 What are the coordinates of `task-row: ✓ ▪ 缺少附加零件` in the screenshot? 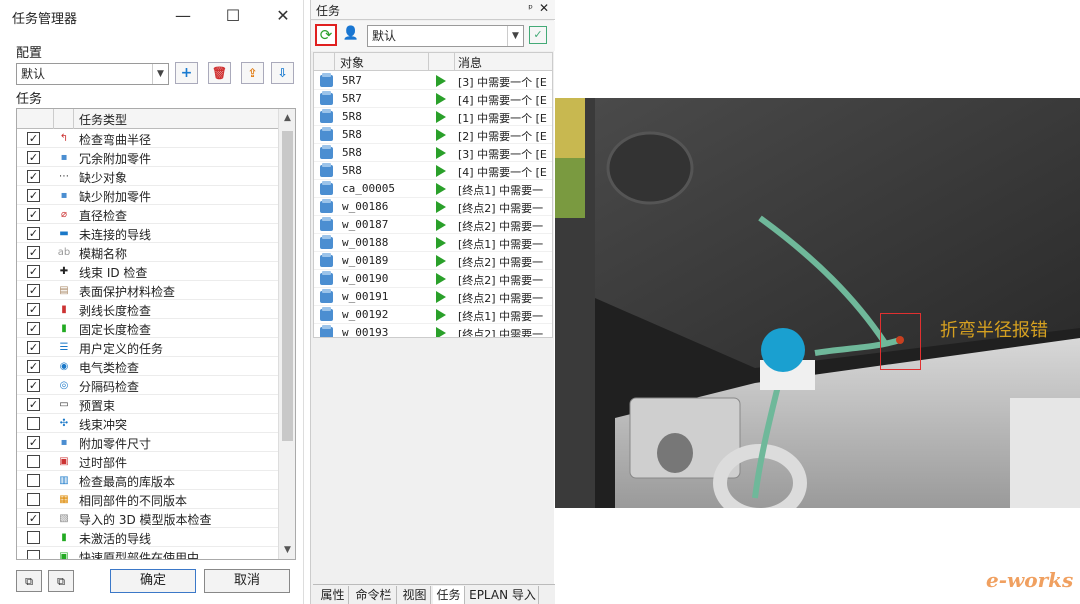 It's located at (148, 195).